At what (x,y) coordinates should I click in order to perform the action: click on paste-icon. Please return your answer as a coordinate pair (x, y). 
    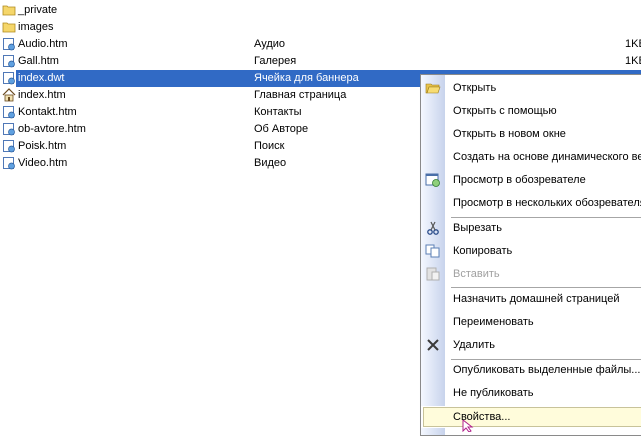
    Looking at the image, I should click on (433, 274).